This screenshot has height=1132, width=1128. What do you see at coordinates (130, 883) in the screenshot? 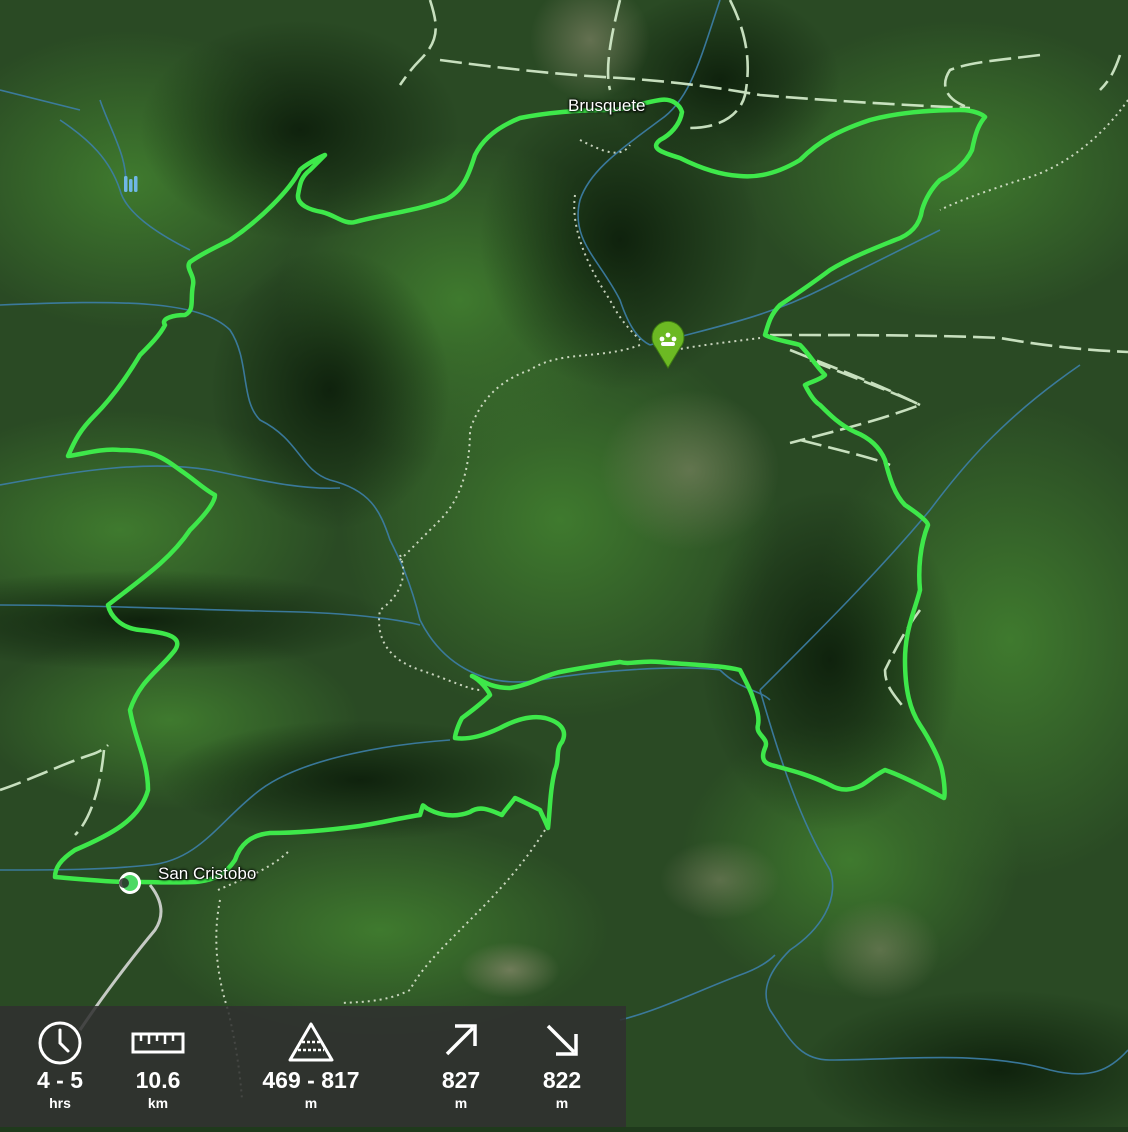
I see `start-point-icon` at bounding box center [130, 883].